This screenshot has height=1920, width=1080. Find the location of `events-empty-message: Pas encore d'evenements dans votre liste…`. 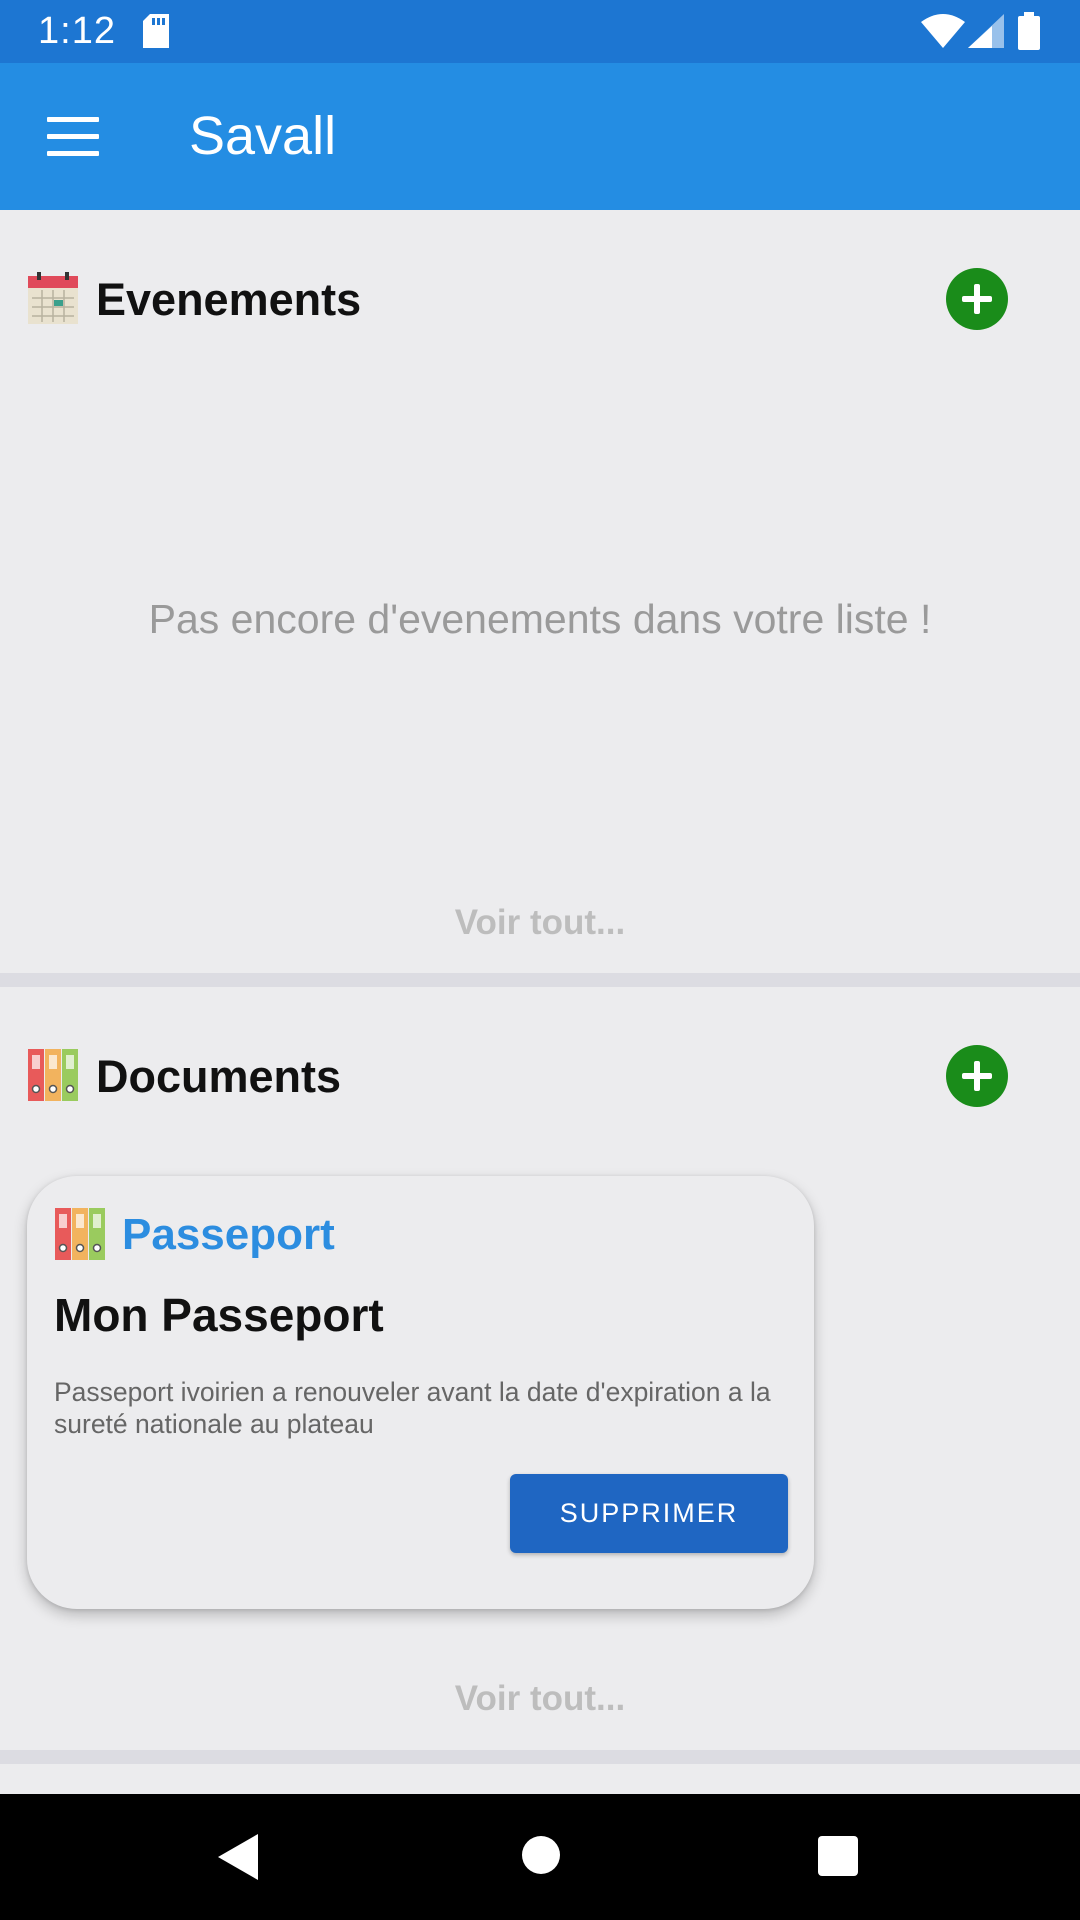

events-empty-message: Pas encore d'evenements dans votre liste… is located at coordinates (540, 619).